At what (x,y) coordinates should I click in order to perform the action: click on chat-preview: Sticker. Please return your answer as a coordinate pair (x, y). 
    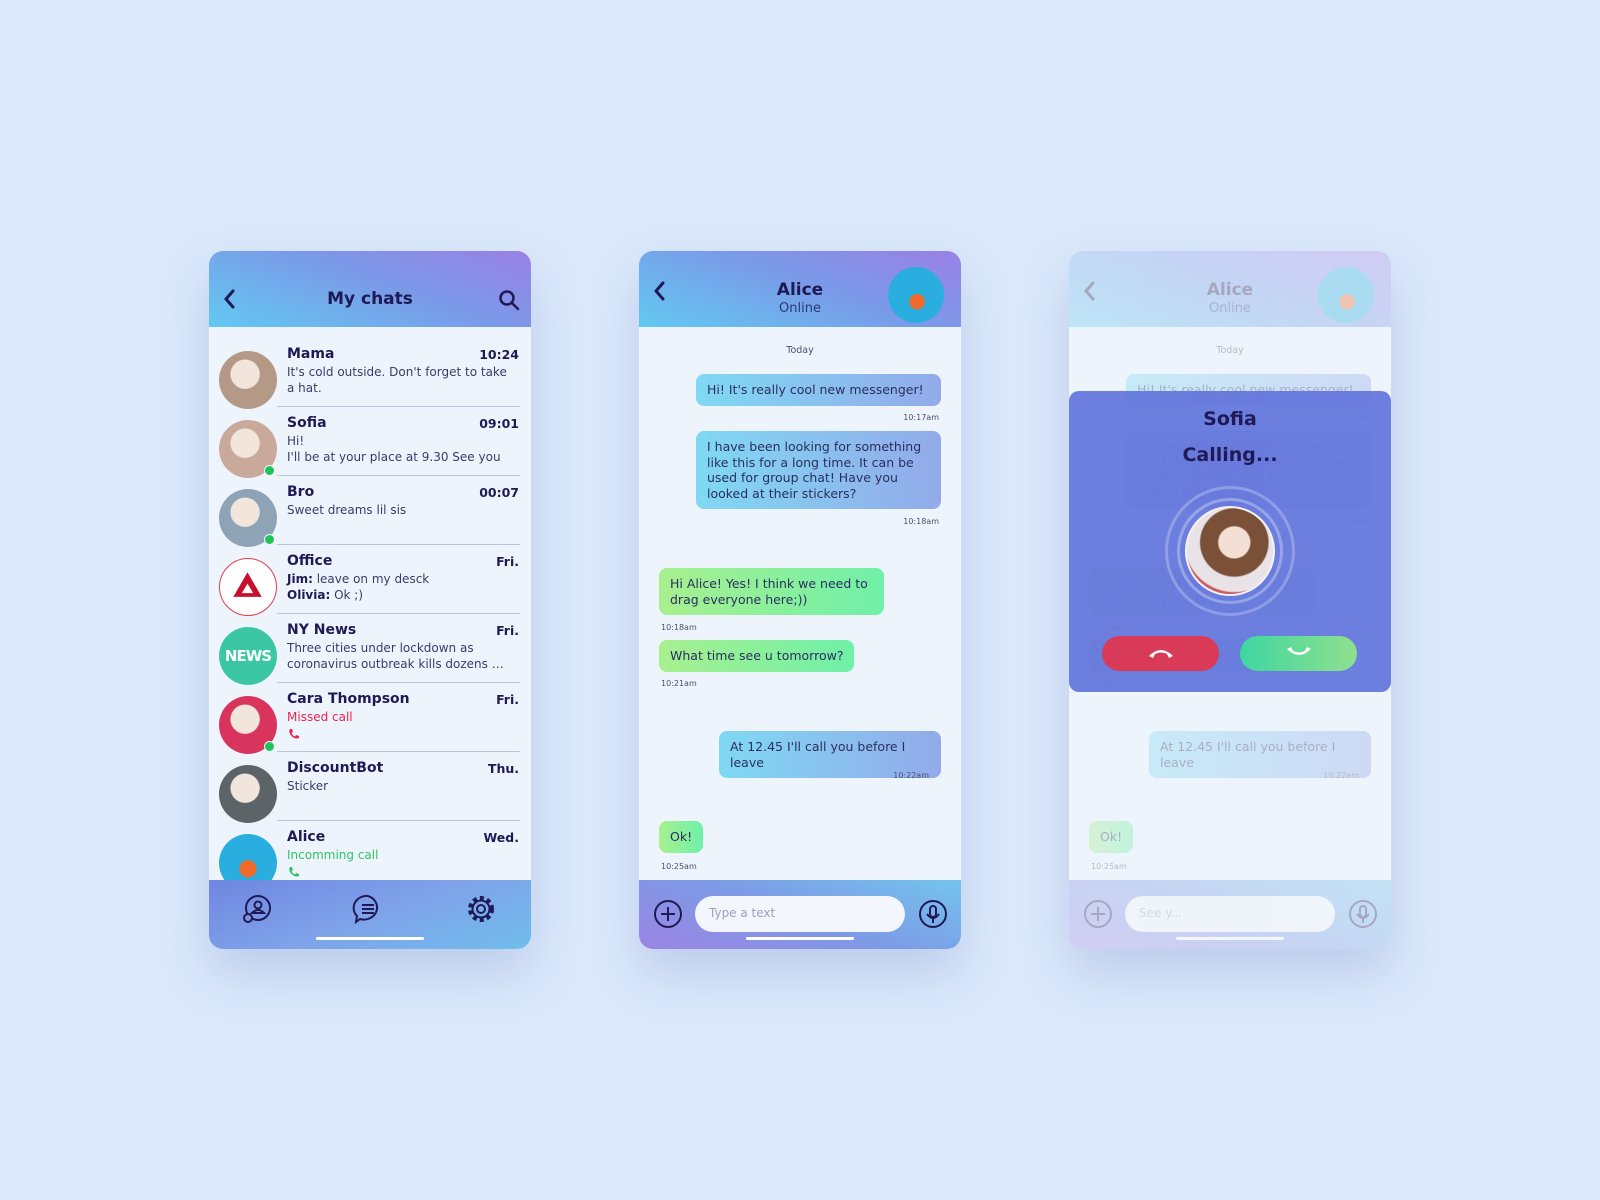
    Looking at the image, I should click on (308, 786).